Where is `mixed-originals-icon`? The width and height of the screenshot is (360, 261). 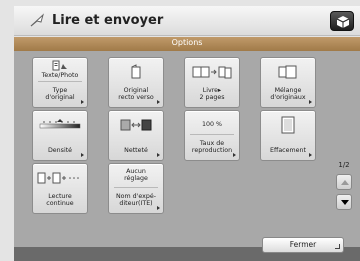 mixed-originals-icon is located at coordinates (287, 72).